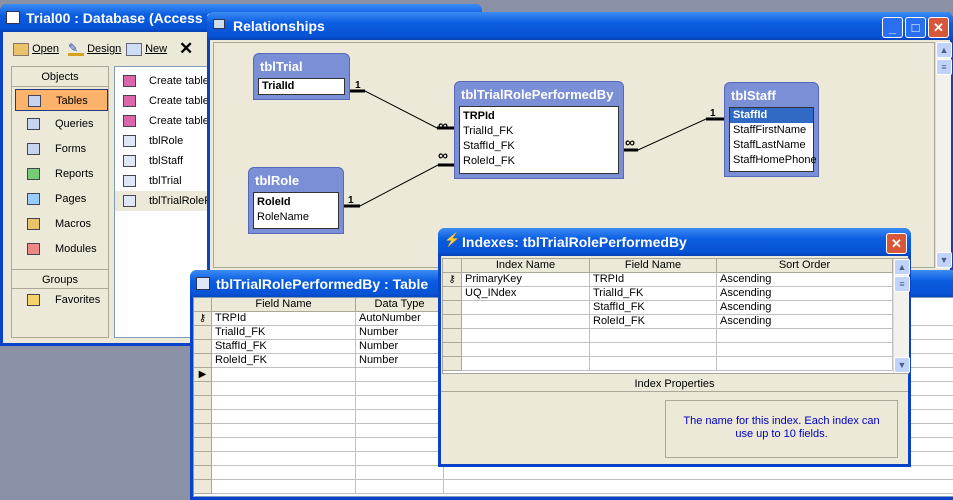 The height and width of the screenshot is (500, 953). Describe the element at coordinates (896, 243) in the screenshot. I see `close-button: ✕` at that location.